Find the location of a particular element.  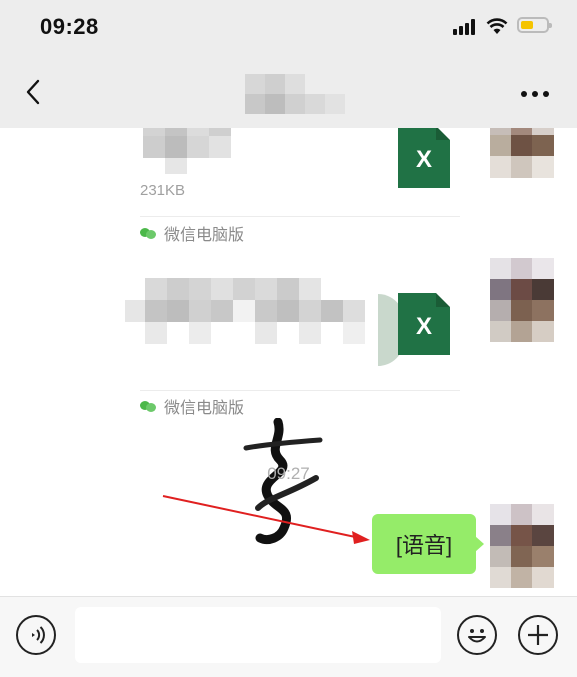

avatar is located at coordinates (522, 546).